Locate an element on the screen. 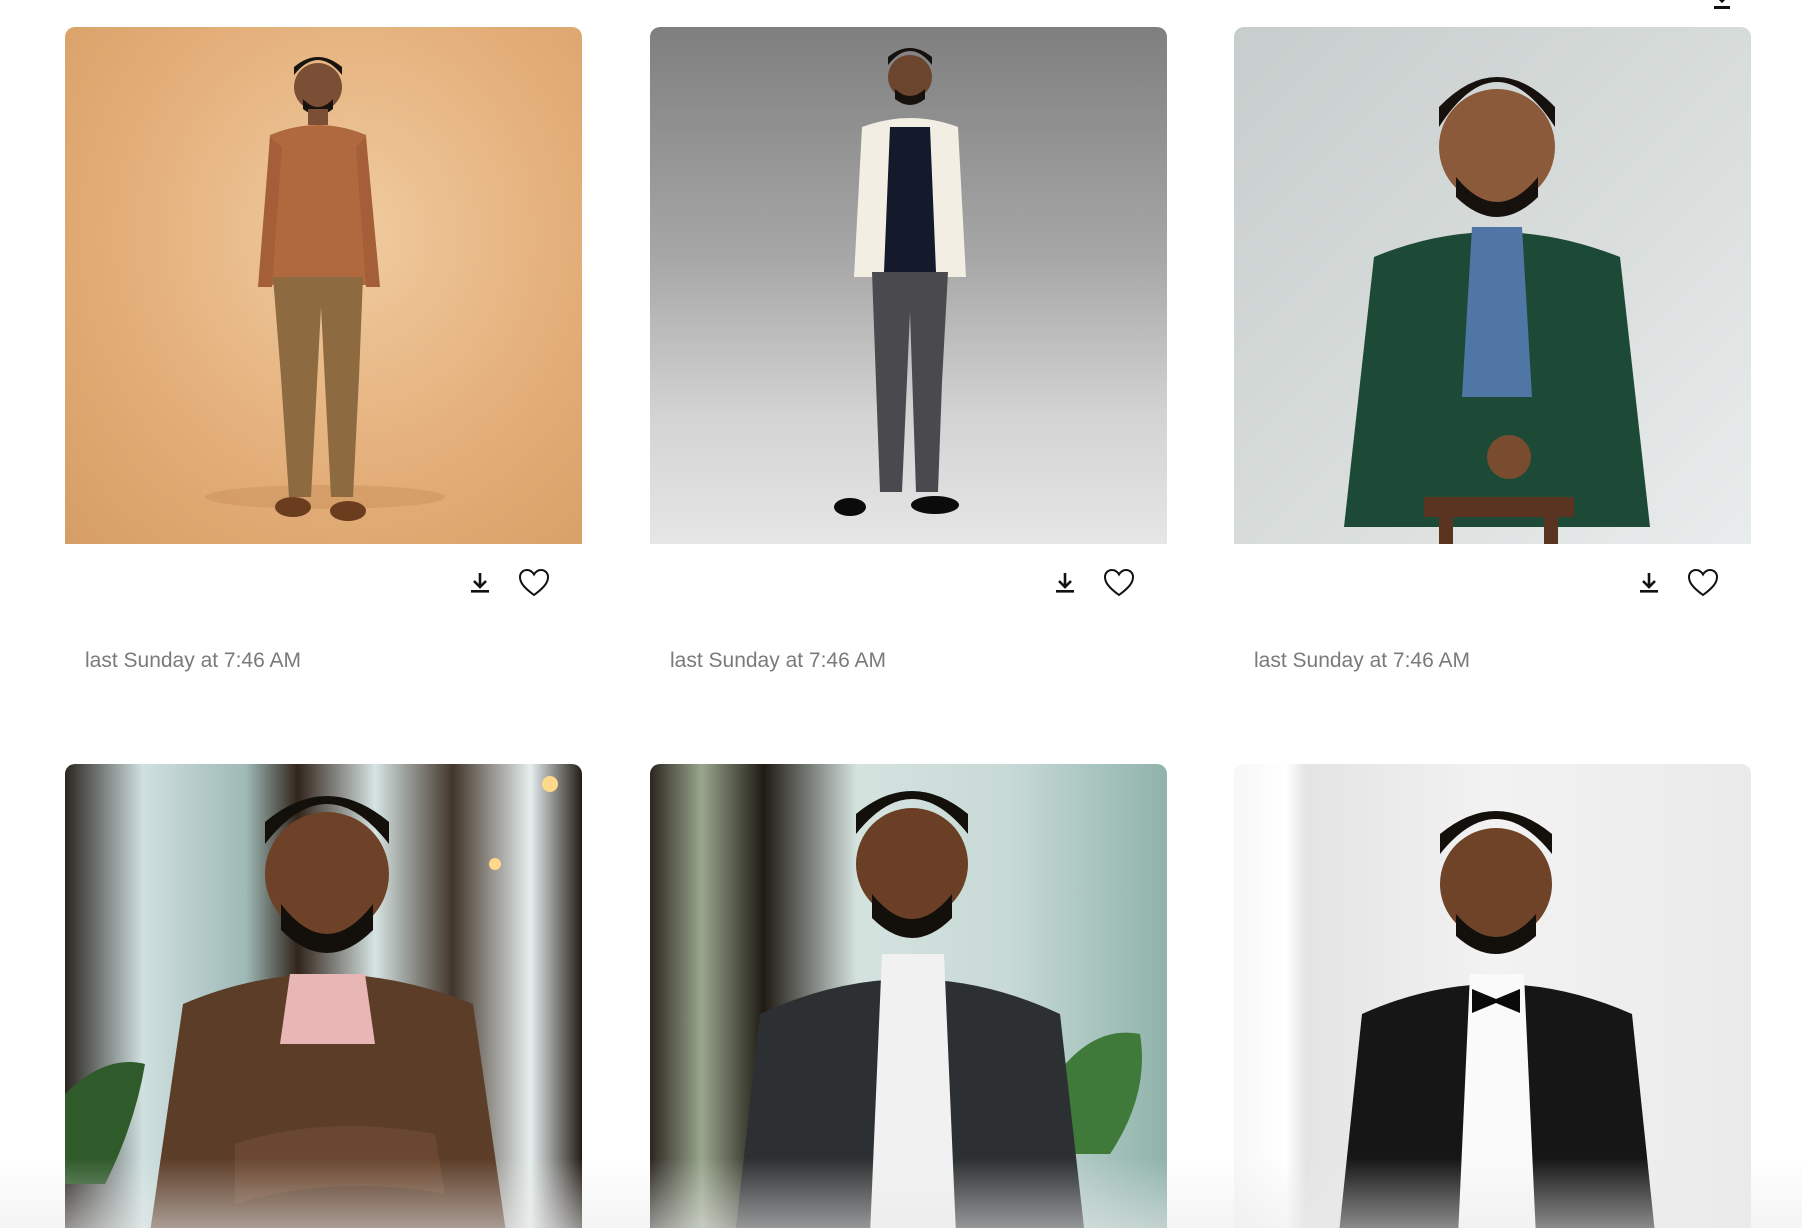 The width and height of the screenshot is (1802, 1228). photo-person-seated-dark-suit is located at coordinates (908, 996).